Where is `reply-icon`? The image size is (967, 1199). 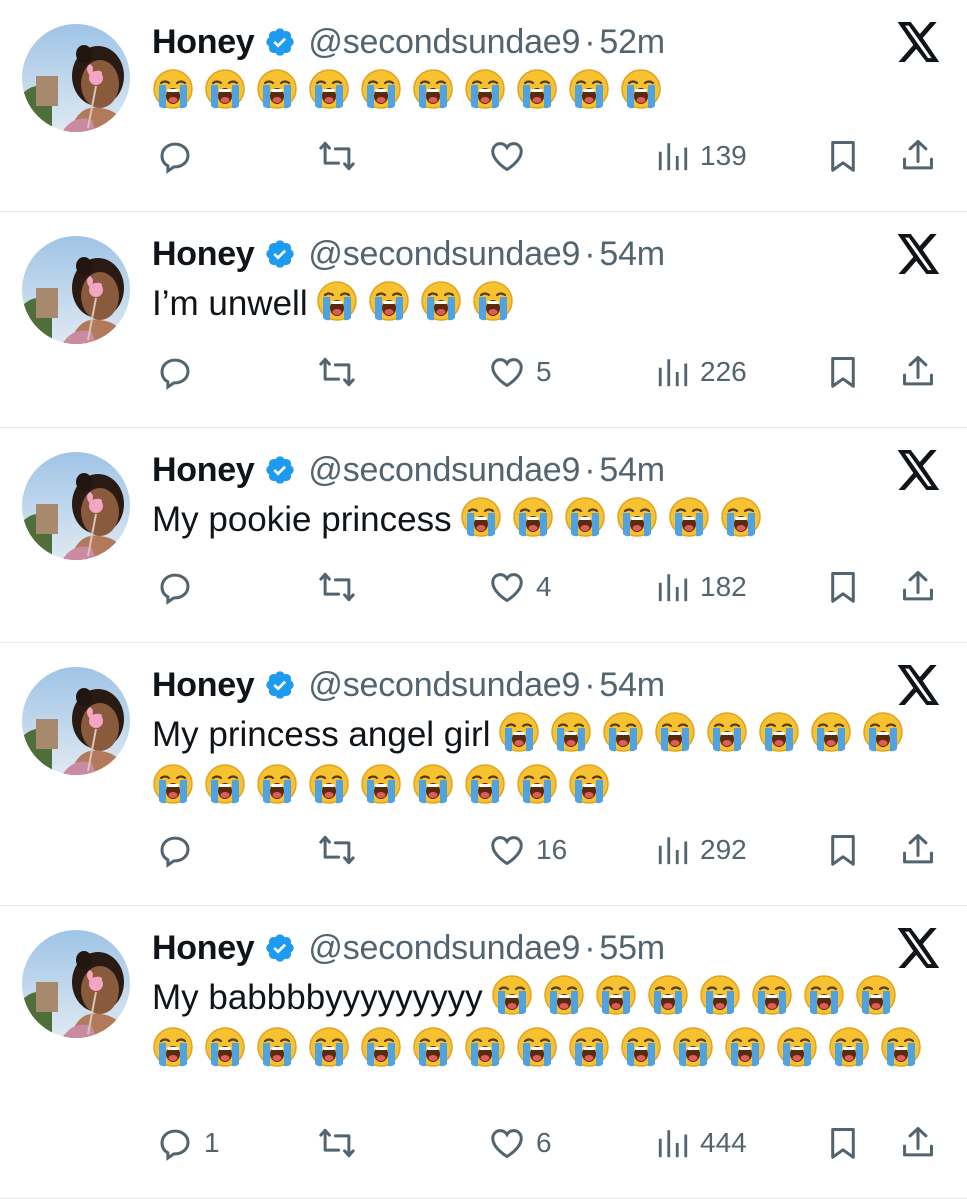 reply-icon is located at coordinates (175, 587).